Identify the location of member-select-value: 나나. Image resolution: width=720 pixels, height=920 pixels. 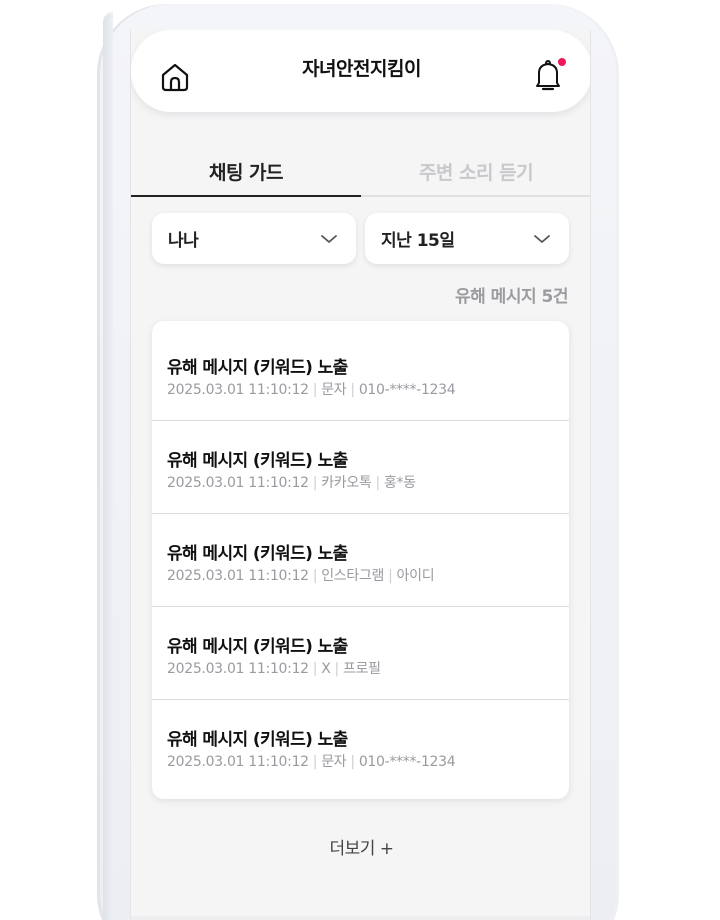
(183, 241).